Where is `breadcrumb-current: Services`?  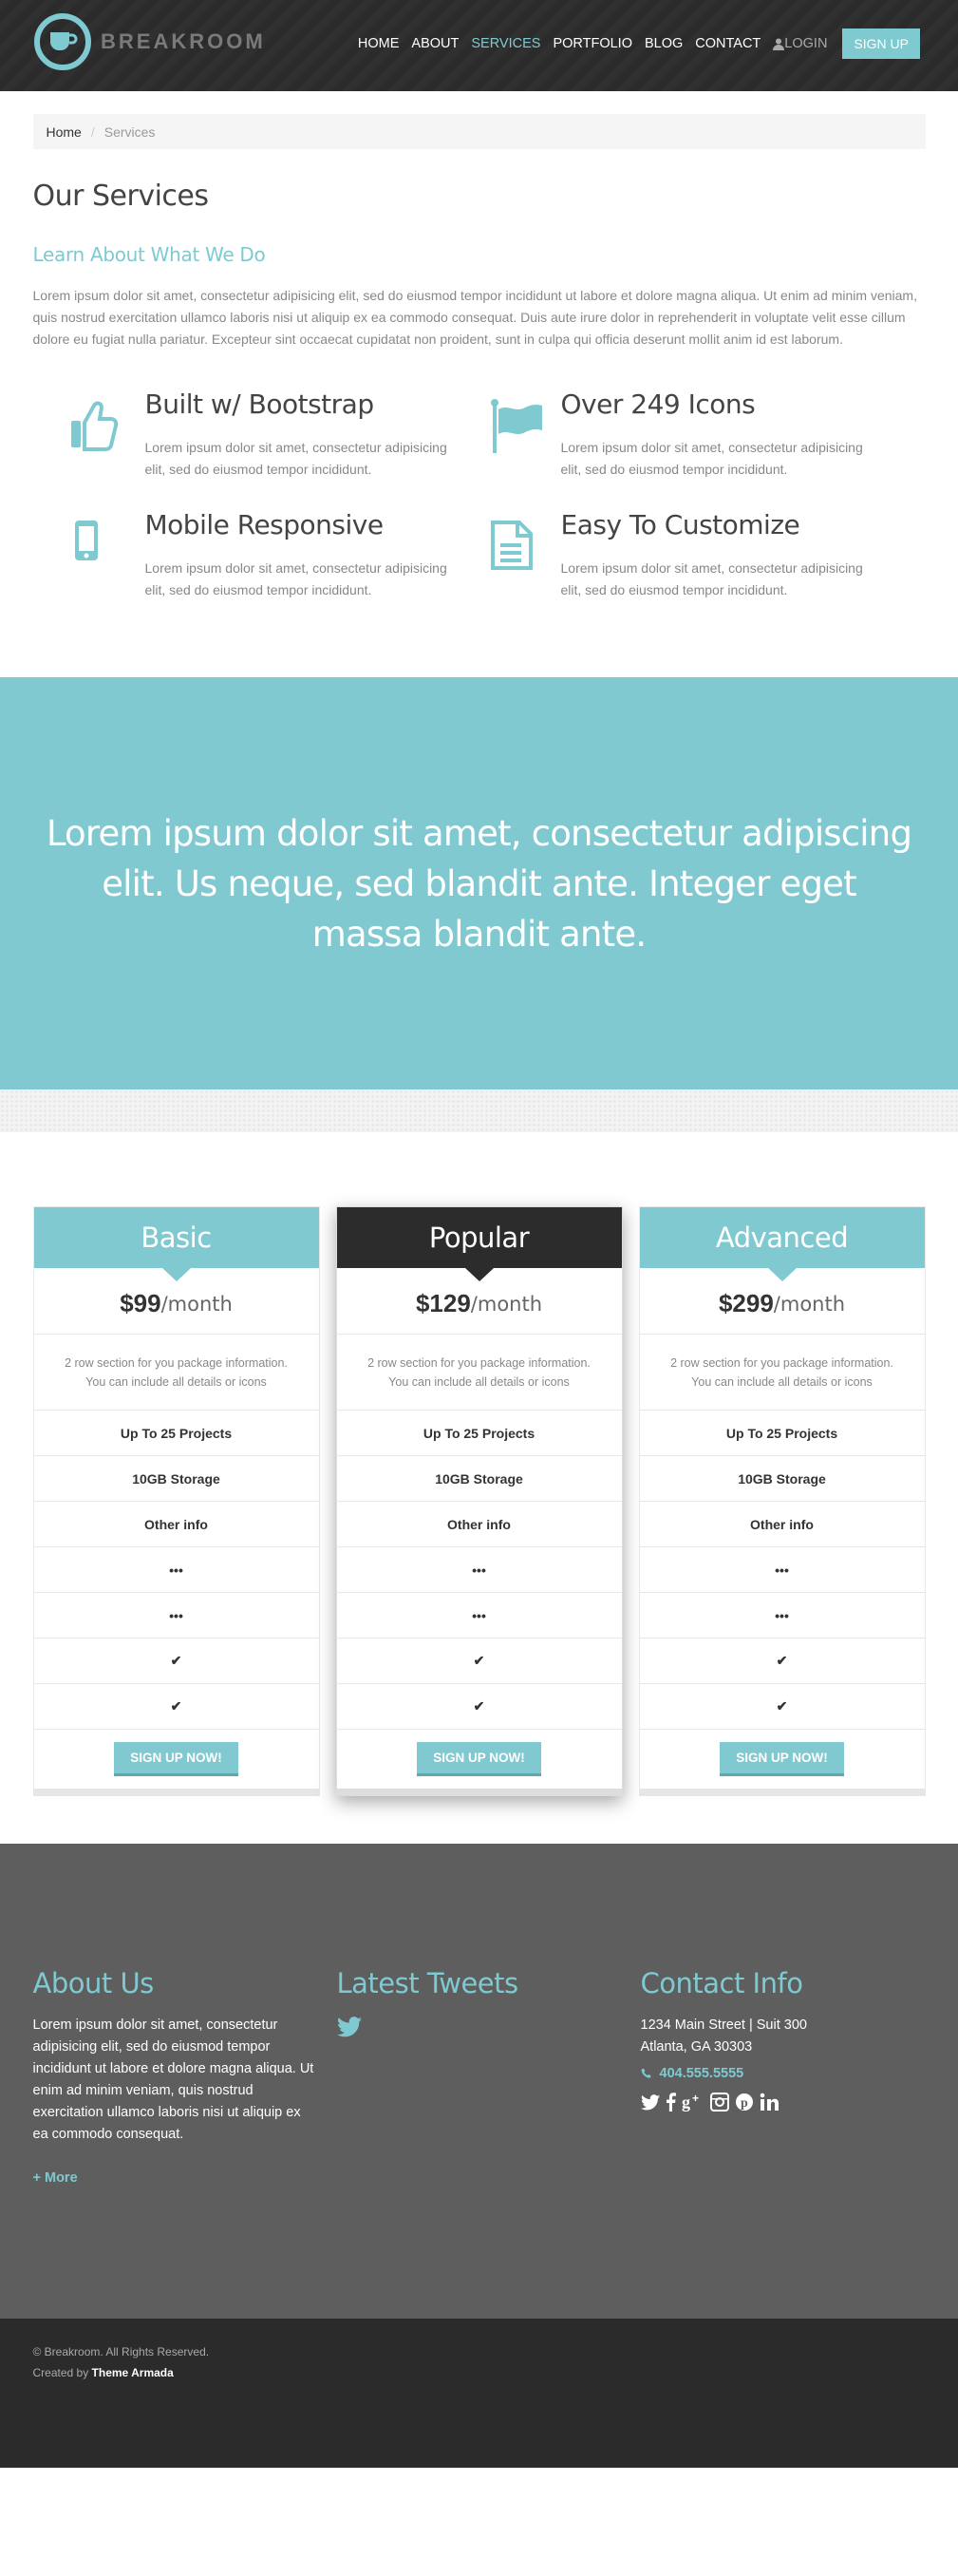
breadcrumb-current: Services is located at coordinates (130, 131).